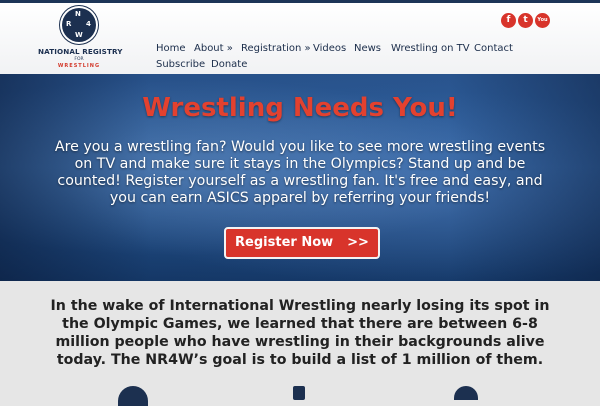  Describe the element at coordinates (466, 393) in the screenshot. I see `feature-person-icon` at that location.